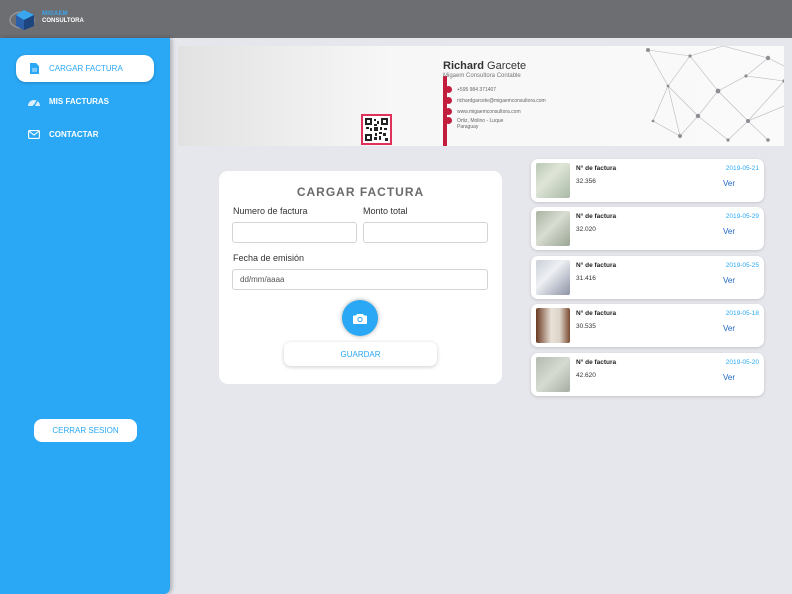 The width and height of the screenshot is (792, 594). What do you see at coordinates (360, 354) in the screenshot?
I see `save-button: GUARDAR` at bounding box center [360, 354].